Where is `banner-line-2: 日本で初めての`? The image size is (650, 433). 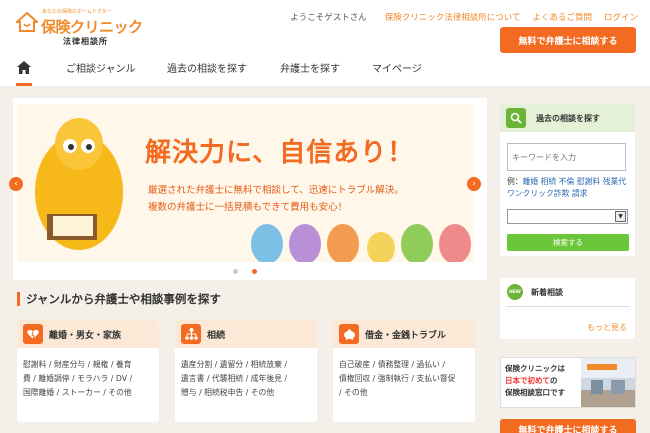 banner-line-2: 日本で初めての is located at coordinates (543, 381).